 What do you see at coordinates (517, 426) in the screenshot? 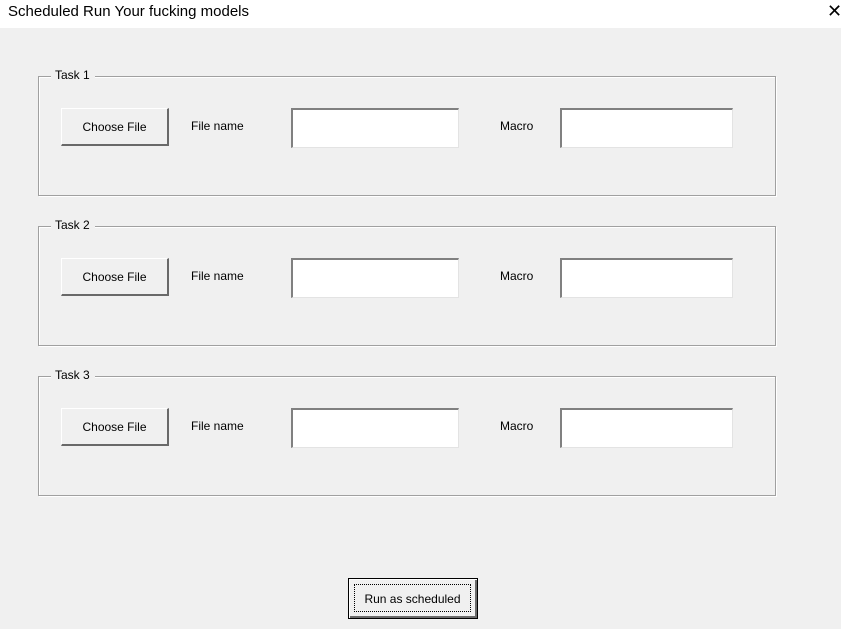
I see `task-3-macro-label: Macro` at bounding box center [517, 426].